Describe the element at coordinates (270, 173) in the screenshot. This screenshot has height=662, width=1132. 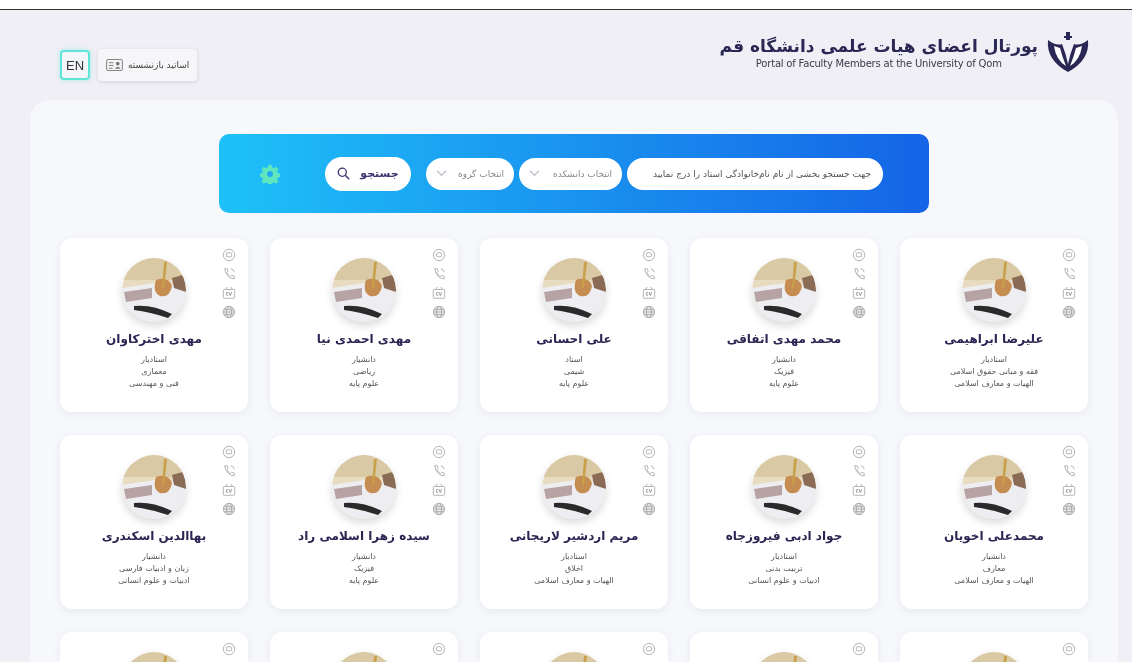
I see `settings-icon` at that location.